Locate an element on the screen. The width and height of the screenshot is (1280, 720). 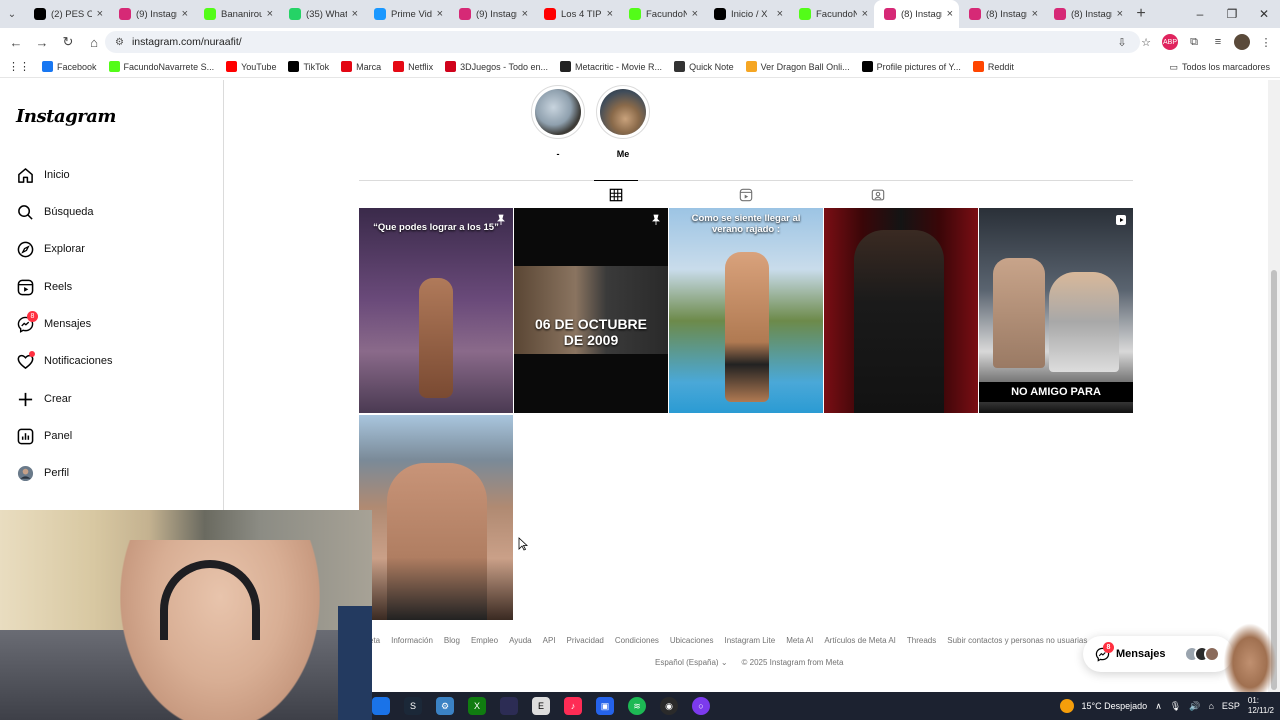
tray-chevron-icon: ∧ is located at coordinates (1158, 706).